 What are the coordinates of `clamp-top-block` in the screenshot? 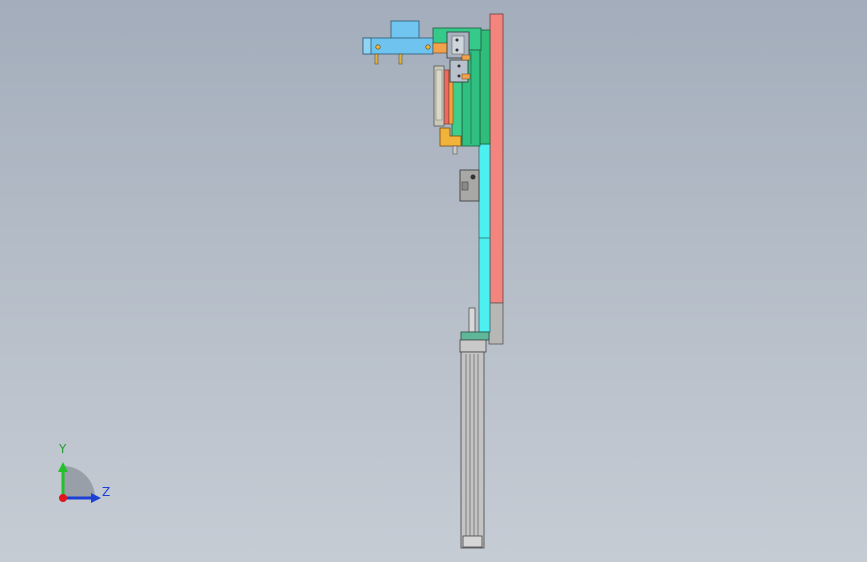 It's located at (405, 30).